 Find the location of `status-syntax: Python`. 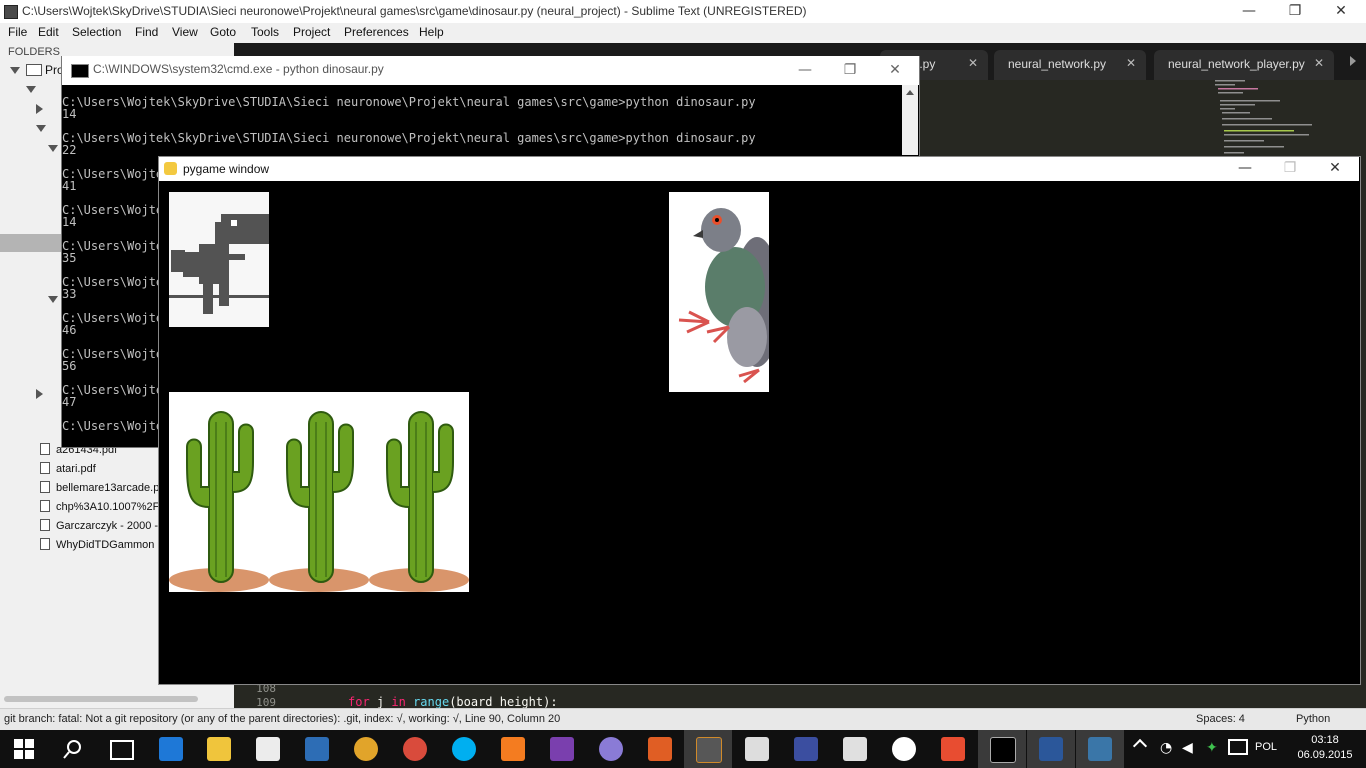

status-syntax: Python is located at coordinates (1313, 719).